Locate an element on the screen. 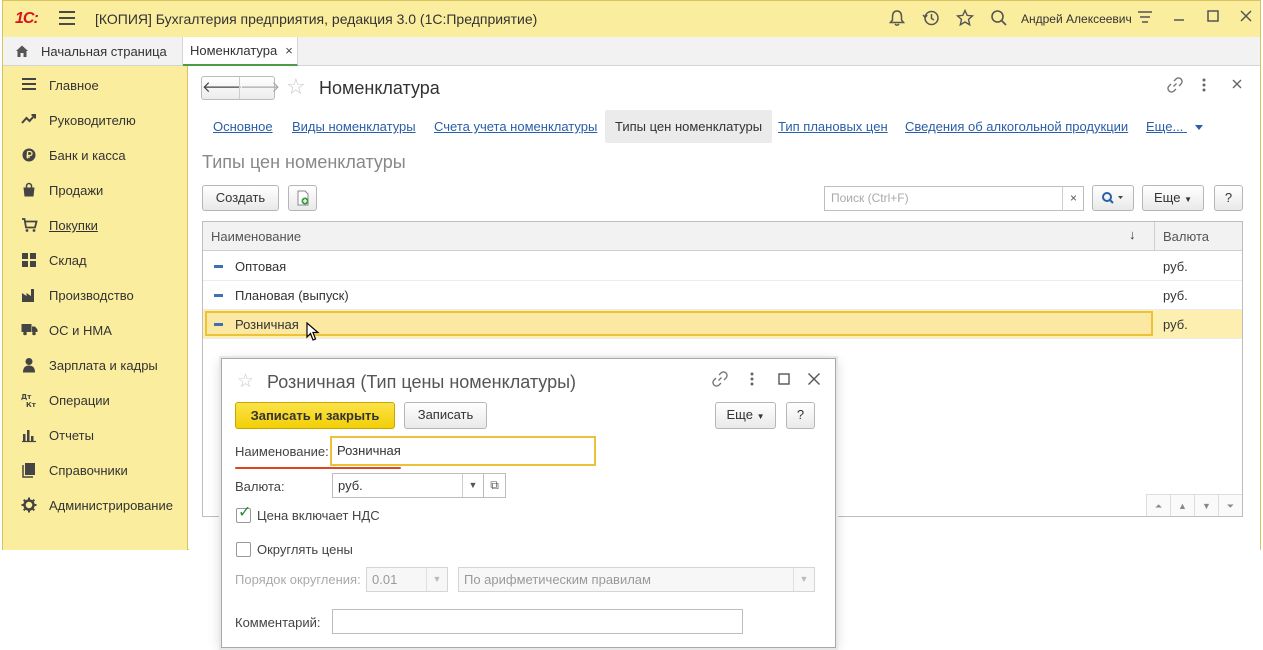 The height and width of the screenshot is (650, 1263). sidebar-item-main: Главное is located at coordinates (95, 85).